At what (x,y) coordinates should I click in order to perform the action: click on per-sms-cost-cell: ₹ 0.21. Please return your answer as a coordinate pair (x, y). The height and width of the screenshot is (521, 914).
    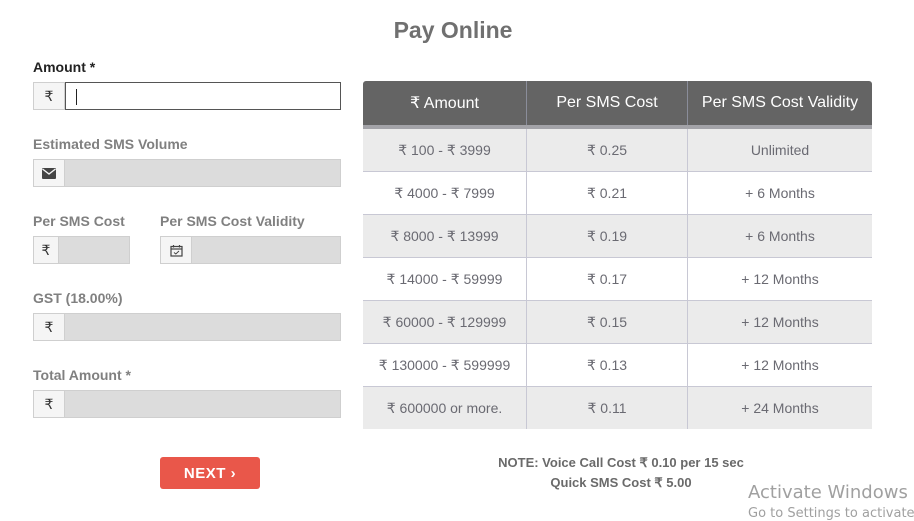
    Looking at the image, I should click on (607, 193).